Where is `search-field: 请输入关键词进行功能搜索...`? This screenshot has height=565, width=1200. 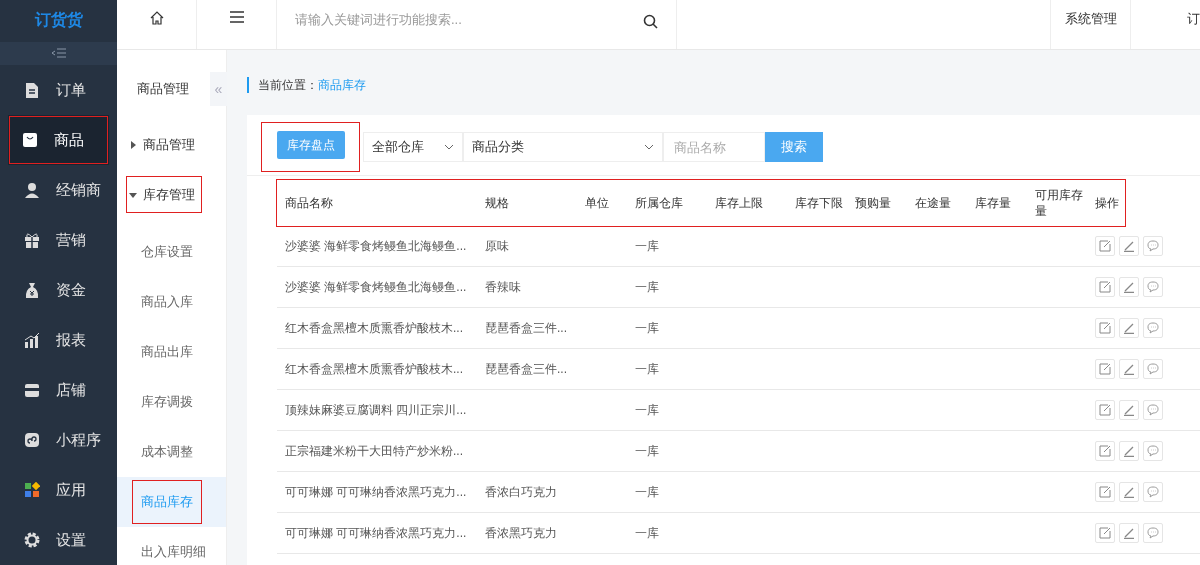
search-field: 请输入关键词进行功能搜索... is located at coordinates (464, 19).